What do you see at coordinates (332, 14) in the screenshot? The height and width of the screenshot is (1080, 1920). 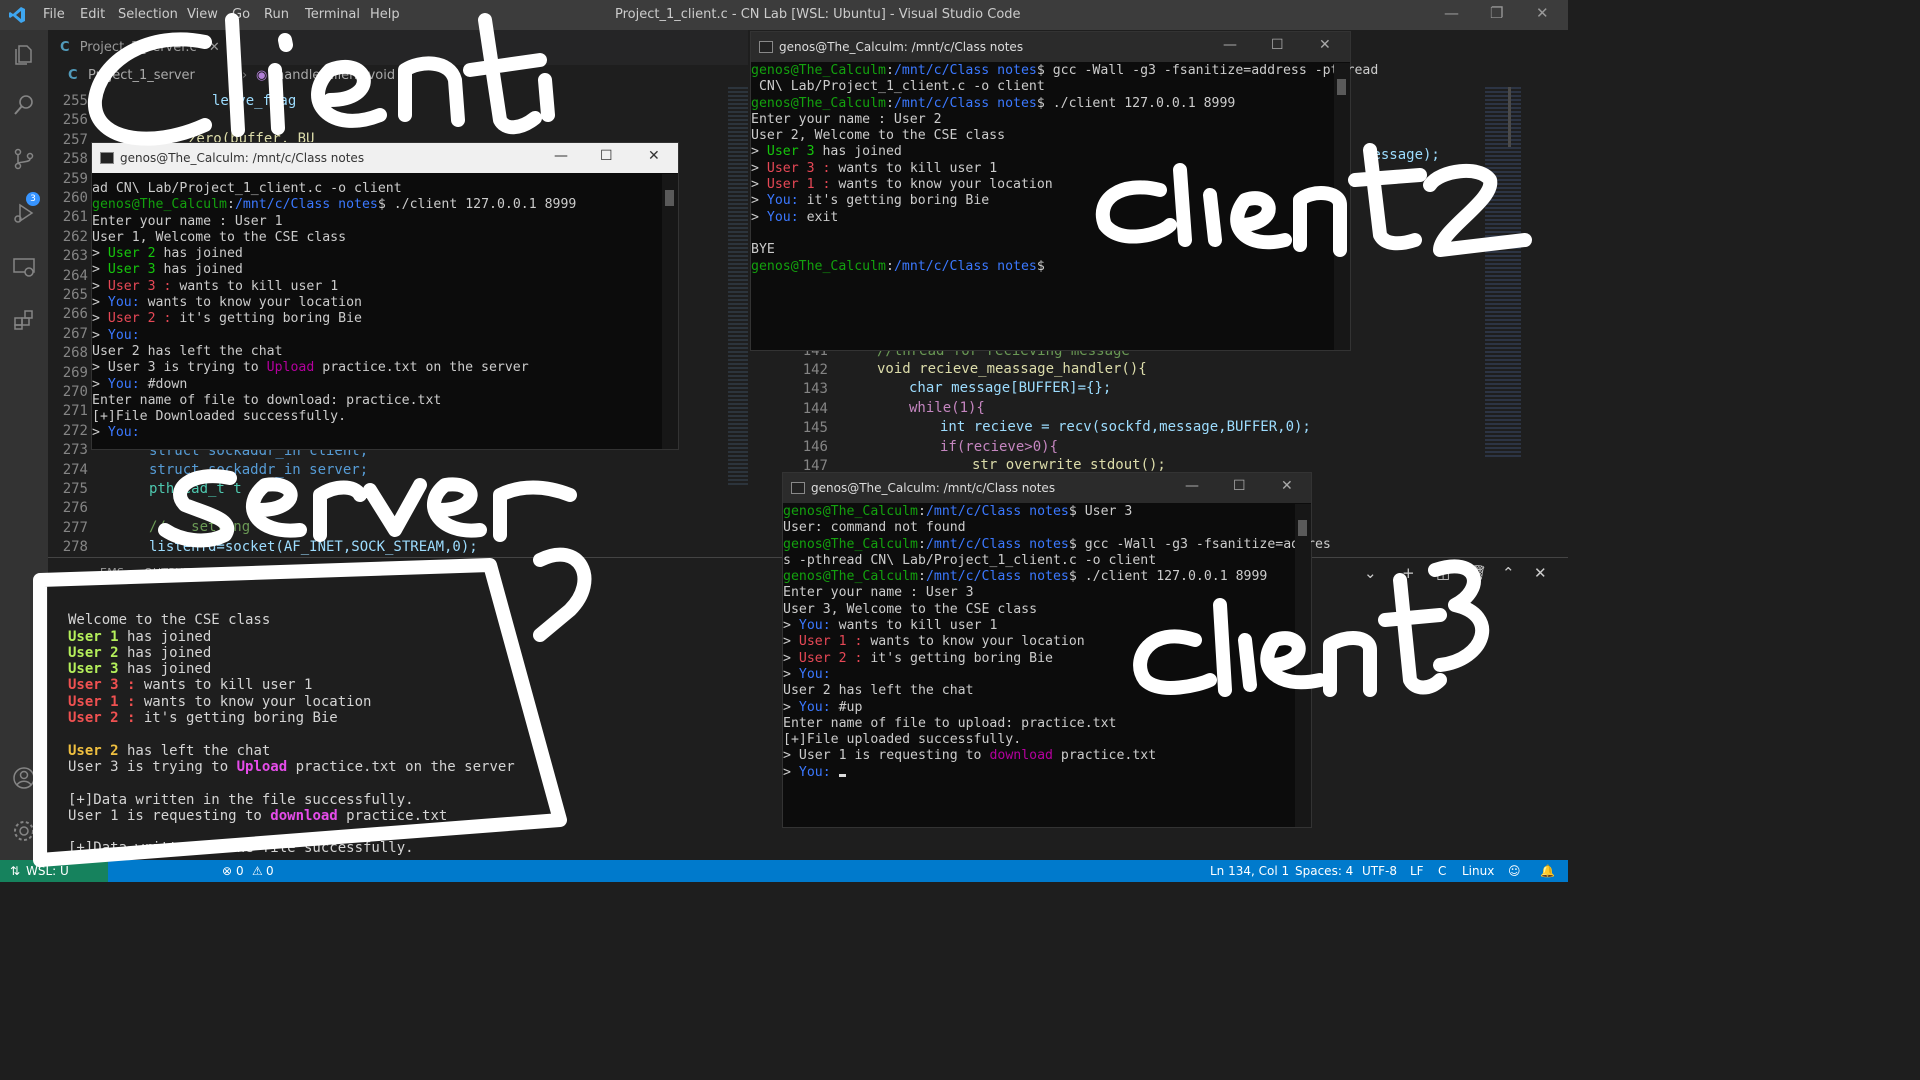 I see `menu-terminal: Terminal` at bounding box center [332, 14].